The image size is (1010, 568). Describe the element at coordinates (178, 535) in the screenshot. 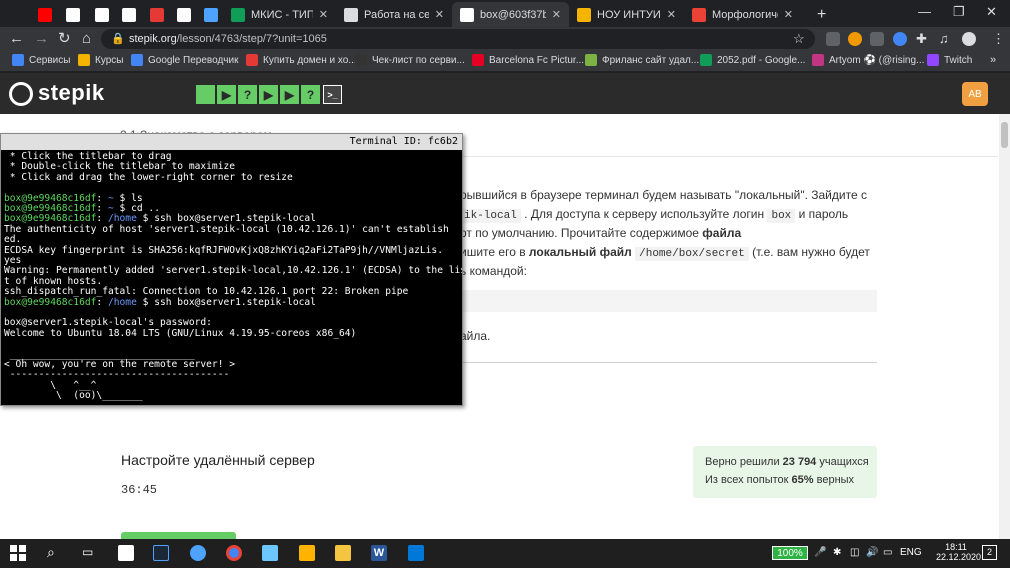

I see `submit-button` at that location.